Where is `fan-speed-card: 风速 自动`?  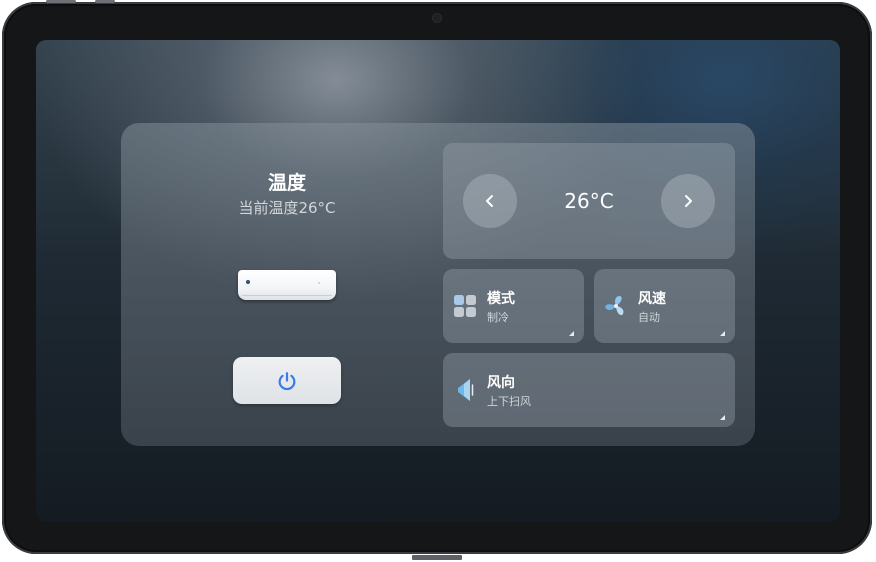 fan-speed-card: 风速 自动 is located at coordinates (664, 306).